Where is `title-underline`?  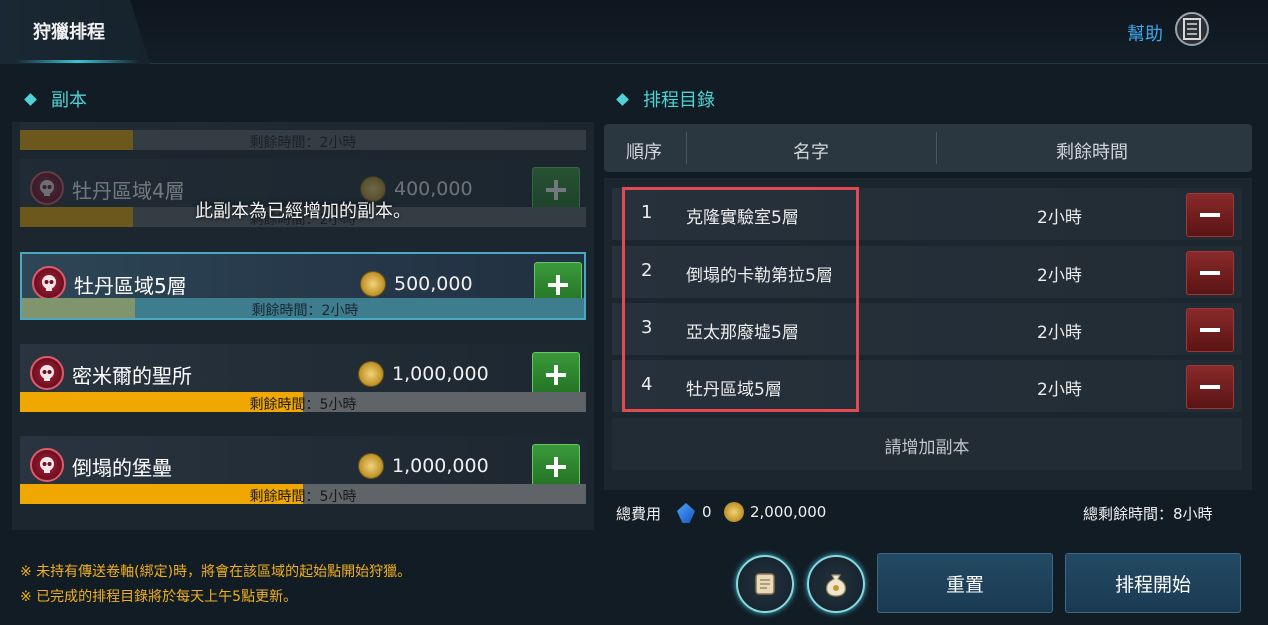
title-underline is located at coordinates (77, 61).